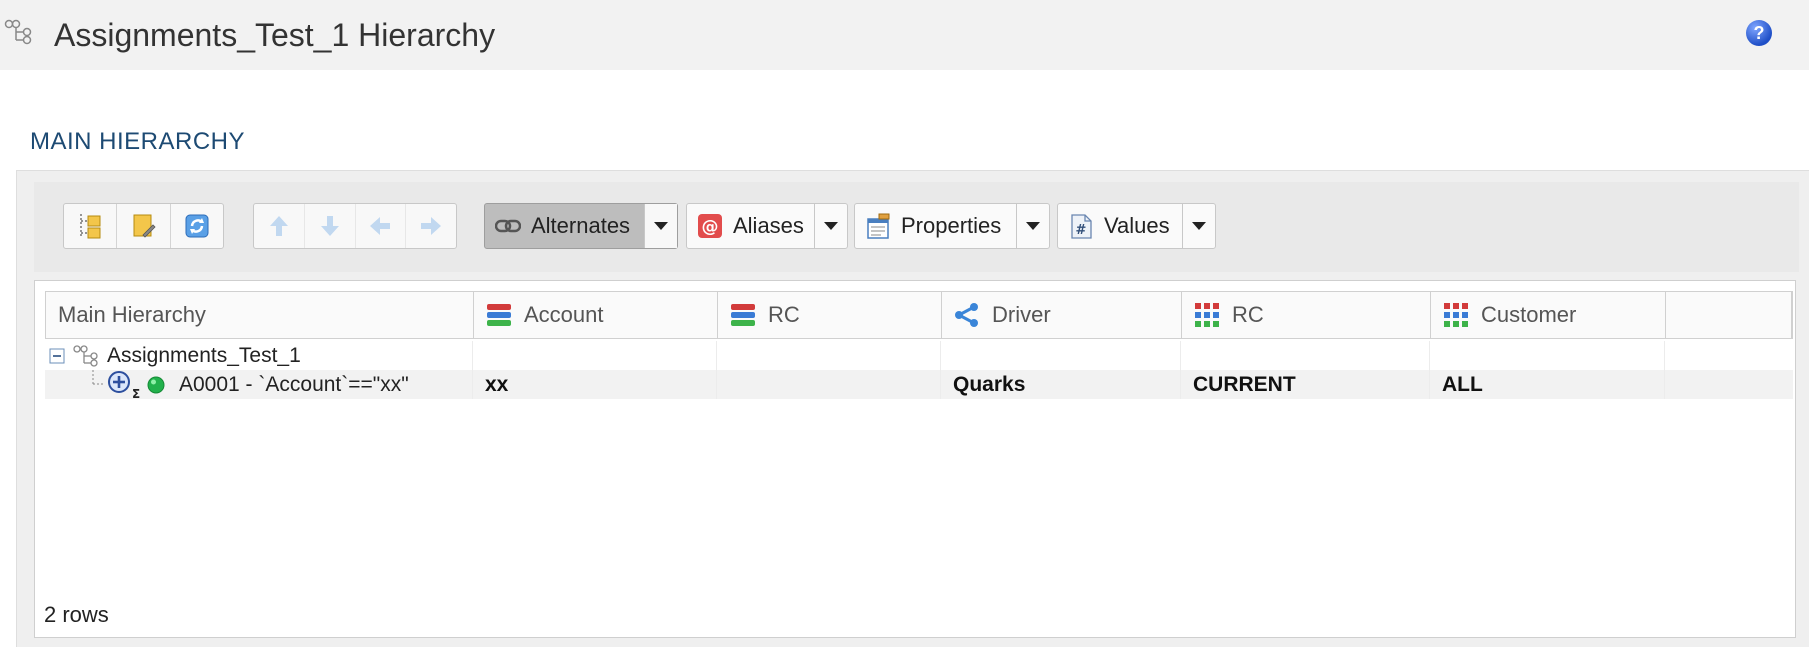  I want to click on column-header-rc: RC, so click(830, 315).